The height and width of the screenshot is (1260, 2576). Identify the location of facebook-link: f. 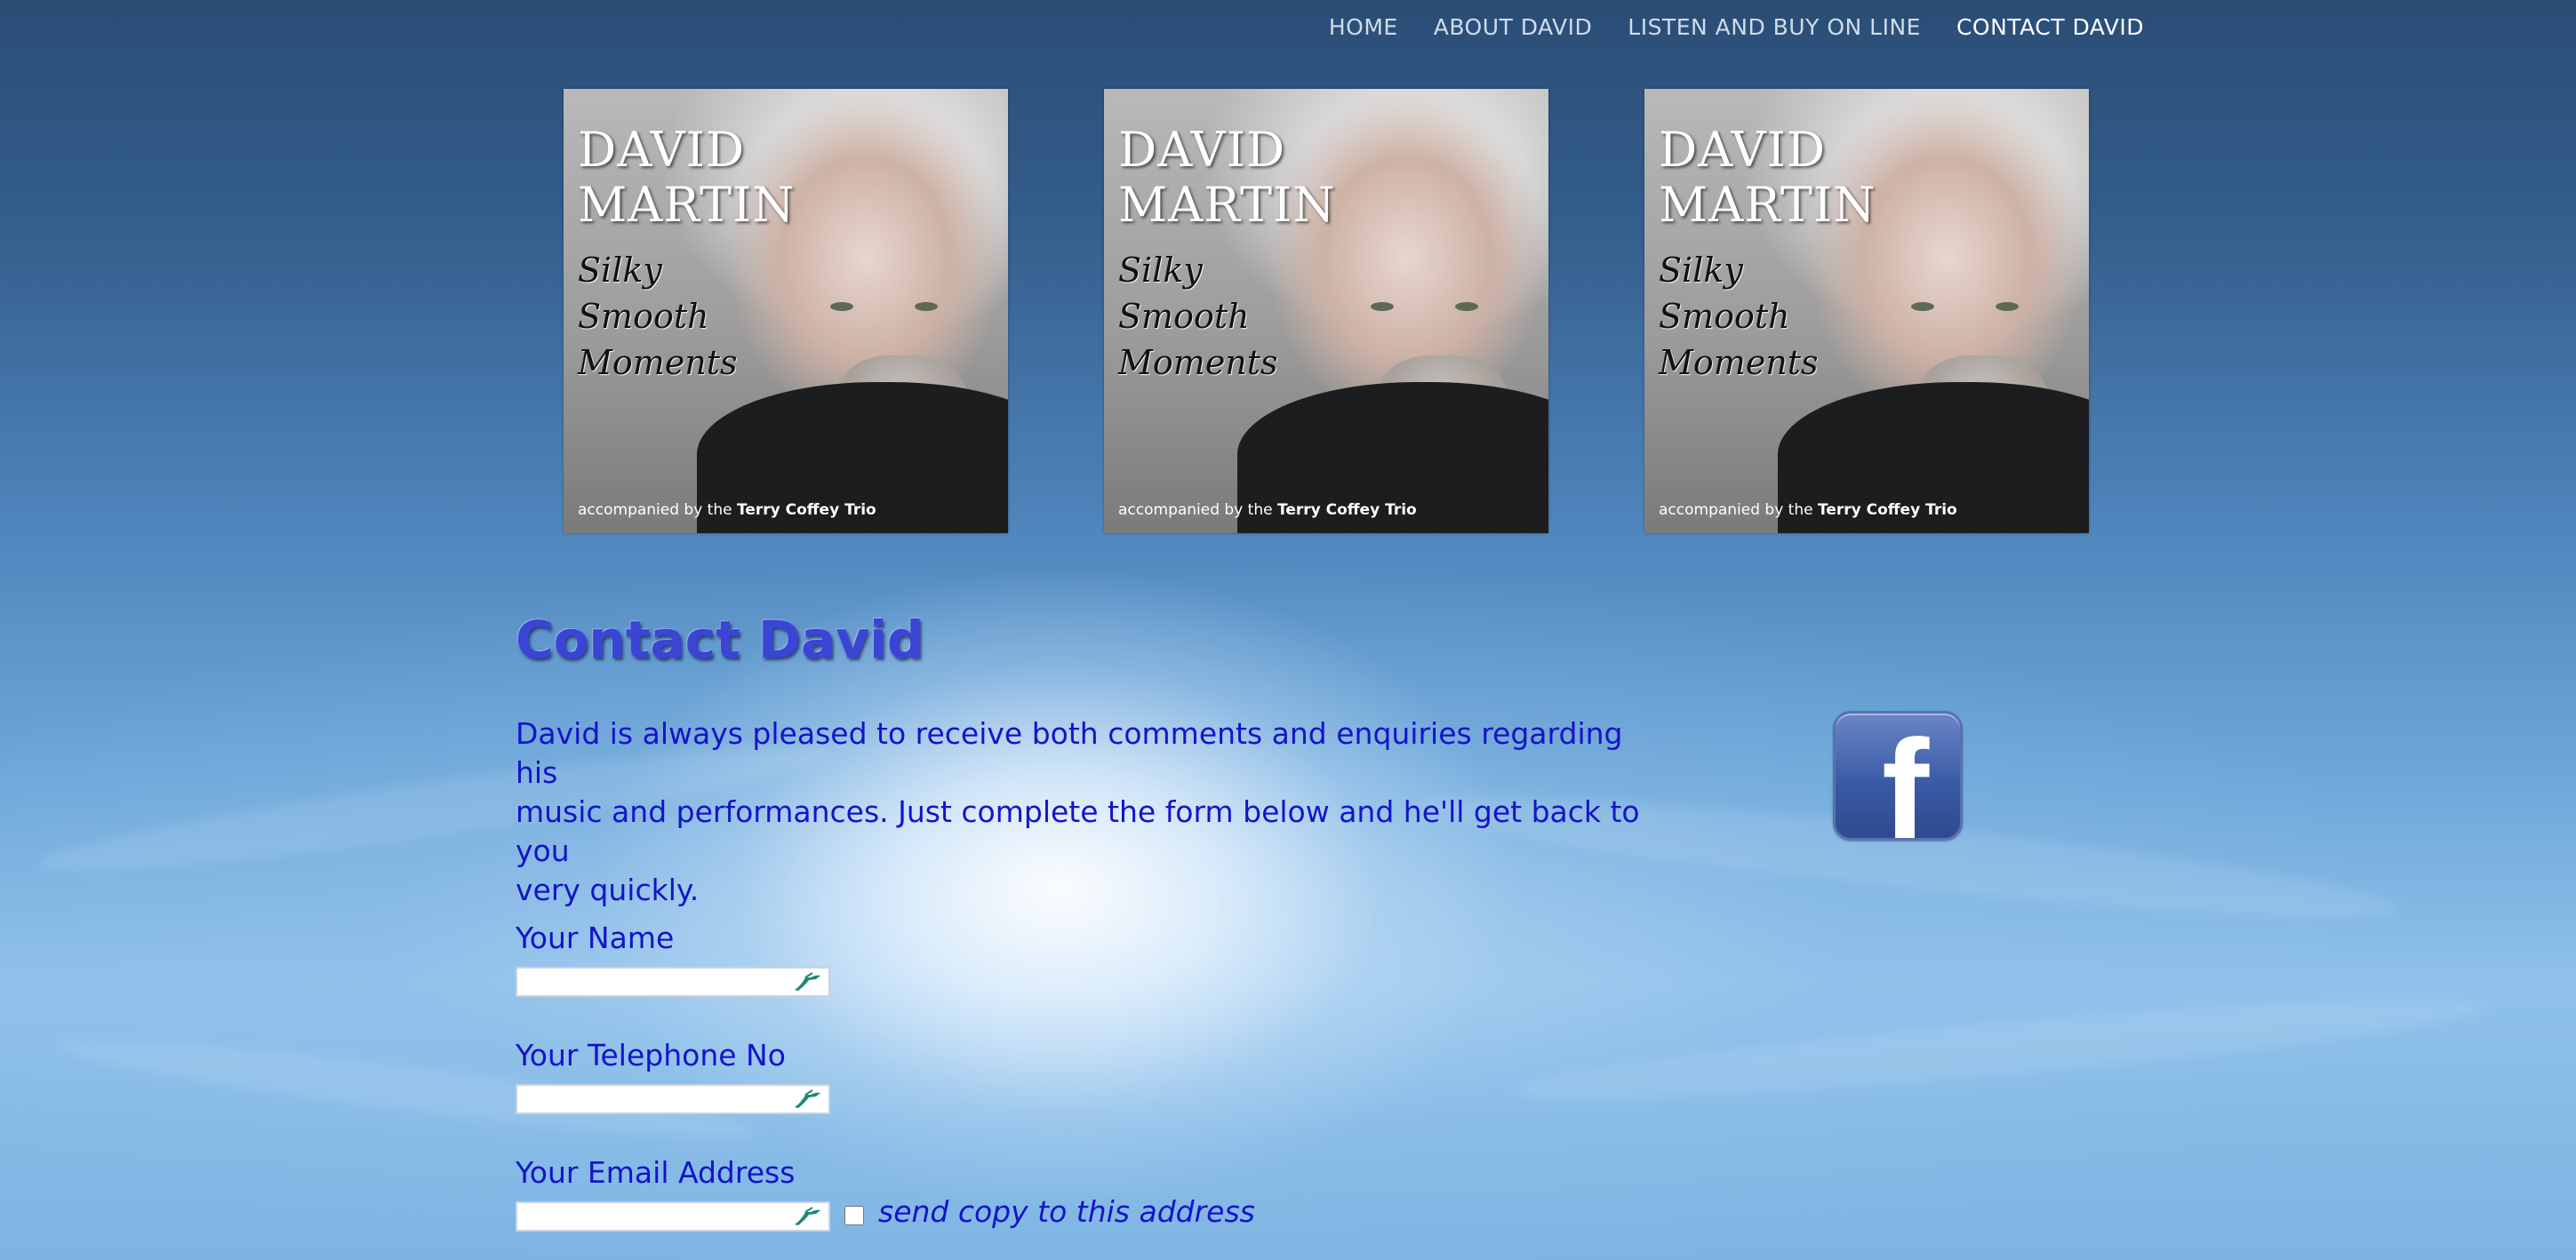
(1898, 776).